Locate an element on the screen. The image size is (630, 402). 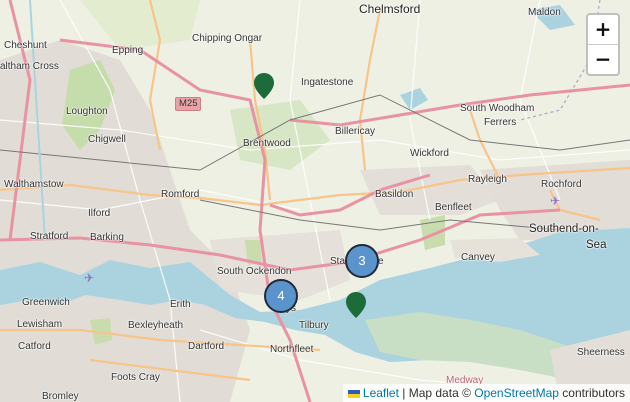
place-label-canvey: Canvey is located at coordinates (478, 257).